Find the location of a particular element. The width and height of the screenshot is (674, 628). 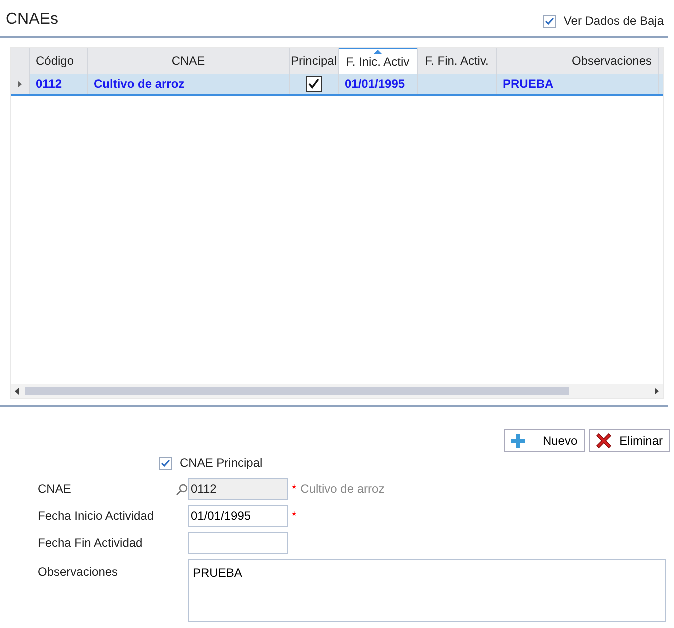

table-row: 0112 Cultivo de arroz 01/01/1995 PRUEBA is located at coordinates (337, 85).